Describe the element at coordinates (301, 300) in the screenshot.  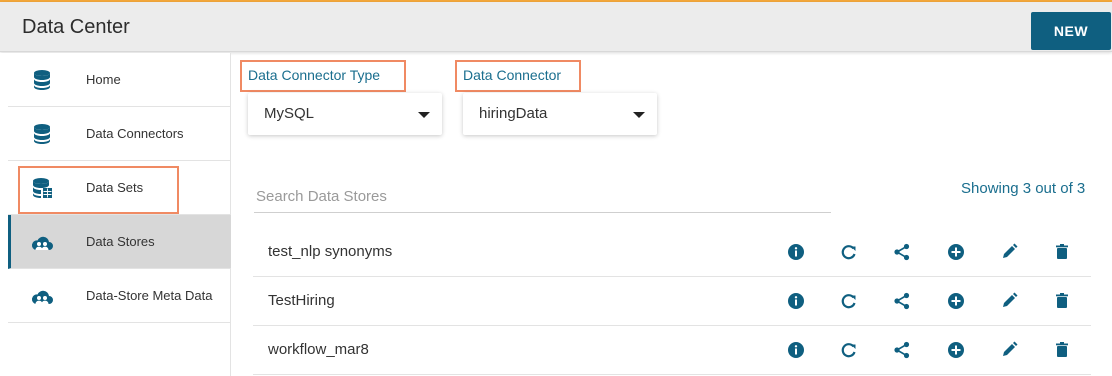
I see `data-store-name: TestHiring` at that location.